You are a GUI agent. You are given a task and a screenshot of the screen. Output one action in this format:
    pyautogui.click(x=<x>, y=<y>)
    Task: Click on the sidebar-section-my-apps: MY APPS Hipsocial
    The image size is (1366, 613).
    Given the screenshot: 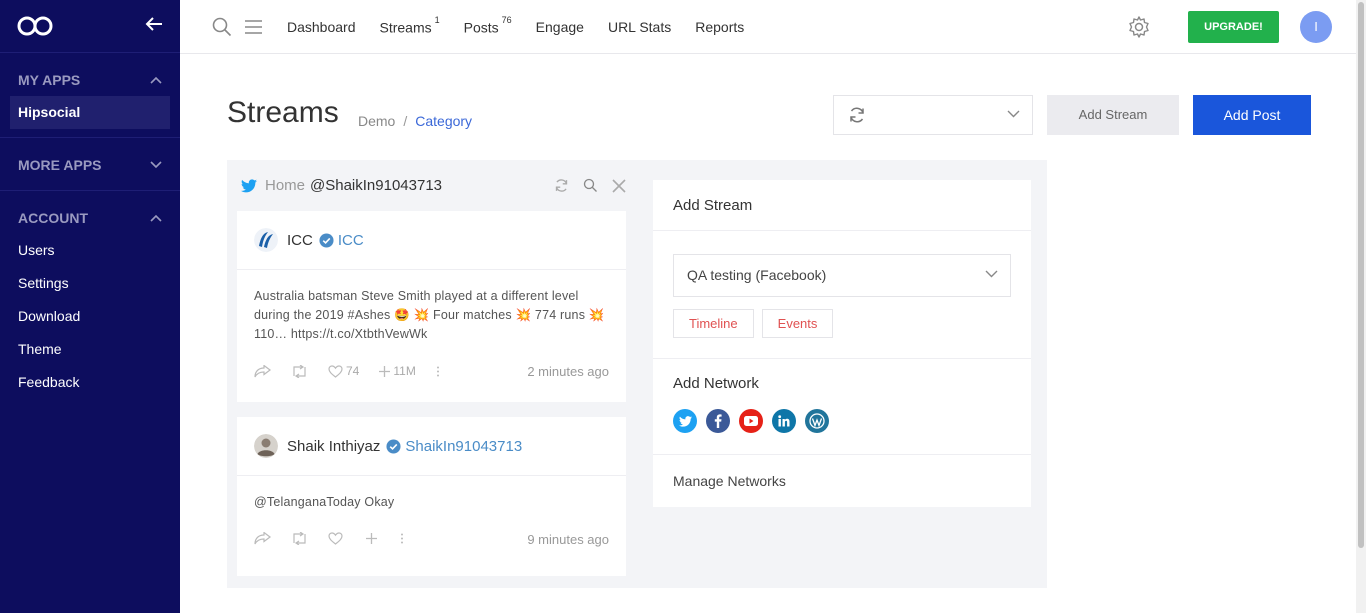 What is the action you would take?
    pyautogui.click(x=90, y=95)
    